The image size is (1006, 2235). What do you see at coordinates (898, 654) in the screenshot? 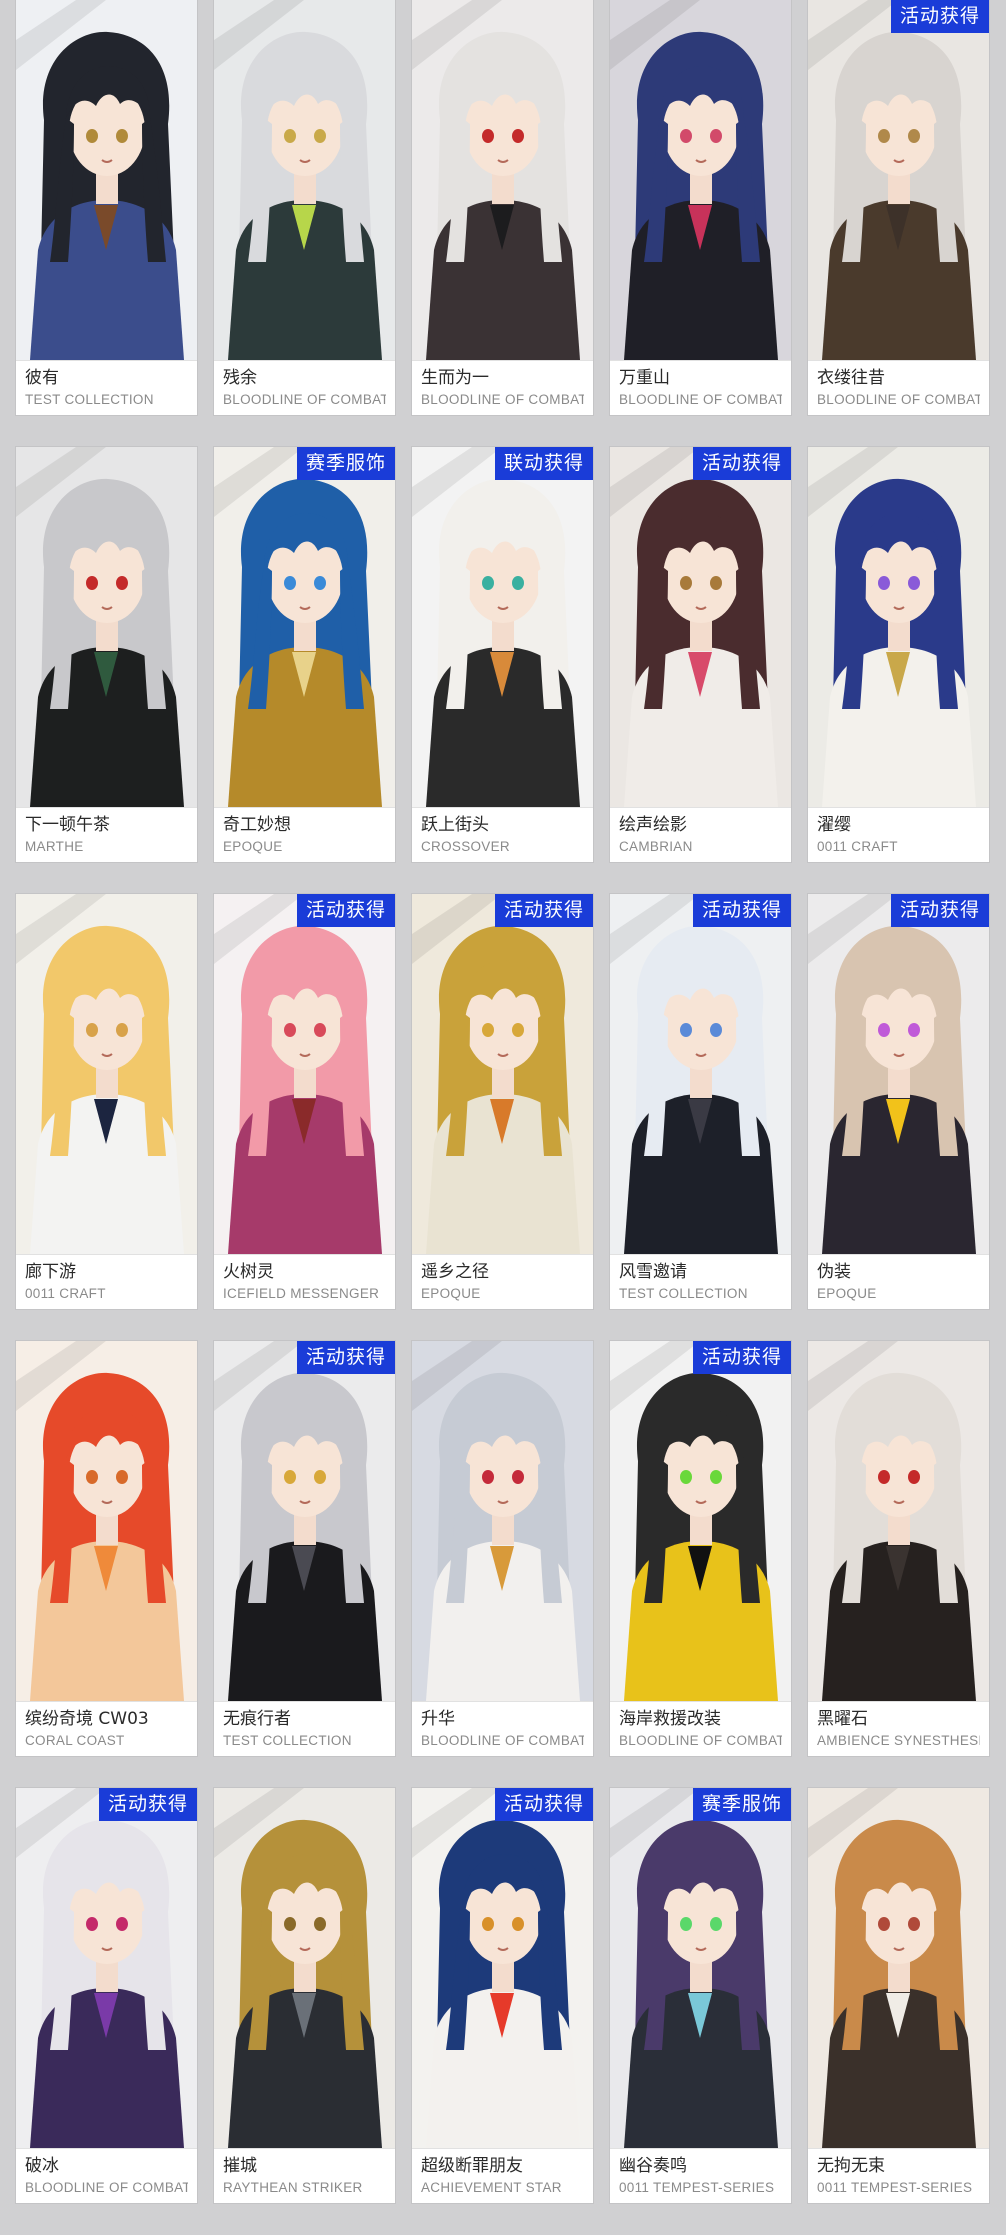
I see `skin-card: 濯缨 0011 CRAFT` at bounding box center [898, 654].